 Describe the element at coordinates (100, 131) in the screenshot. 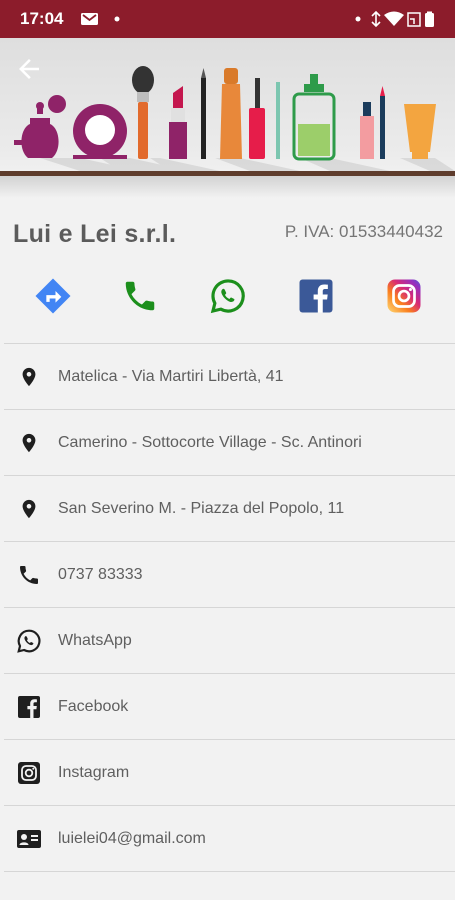

I see `compact-mirror-icon` at that location.